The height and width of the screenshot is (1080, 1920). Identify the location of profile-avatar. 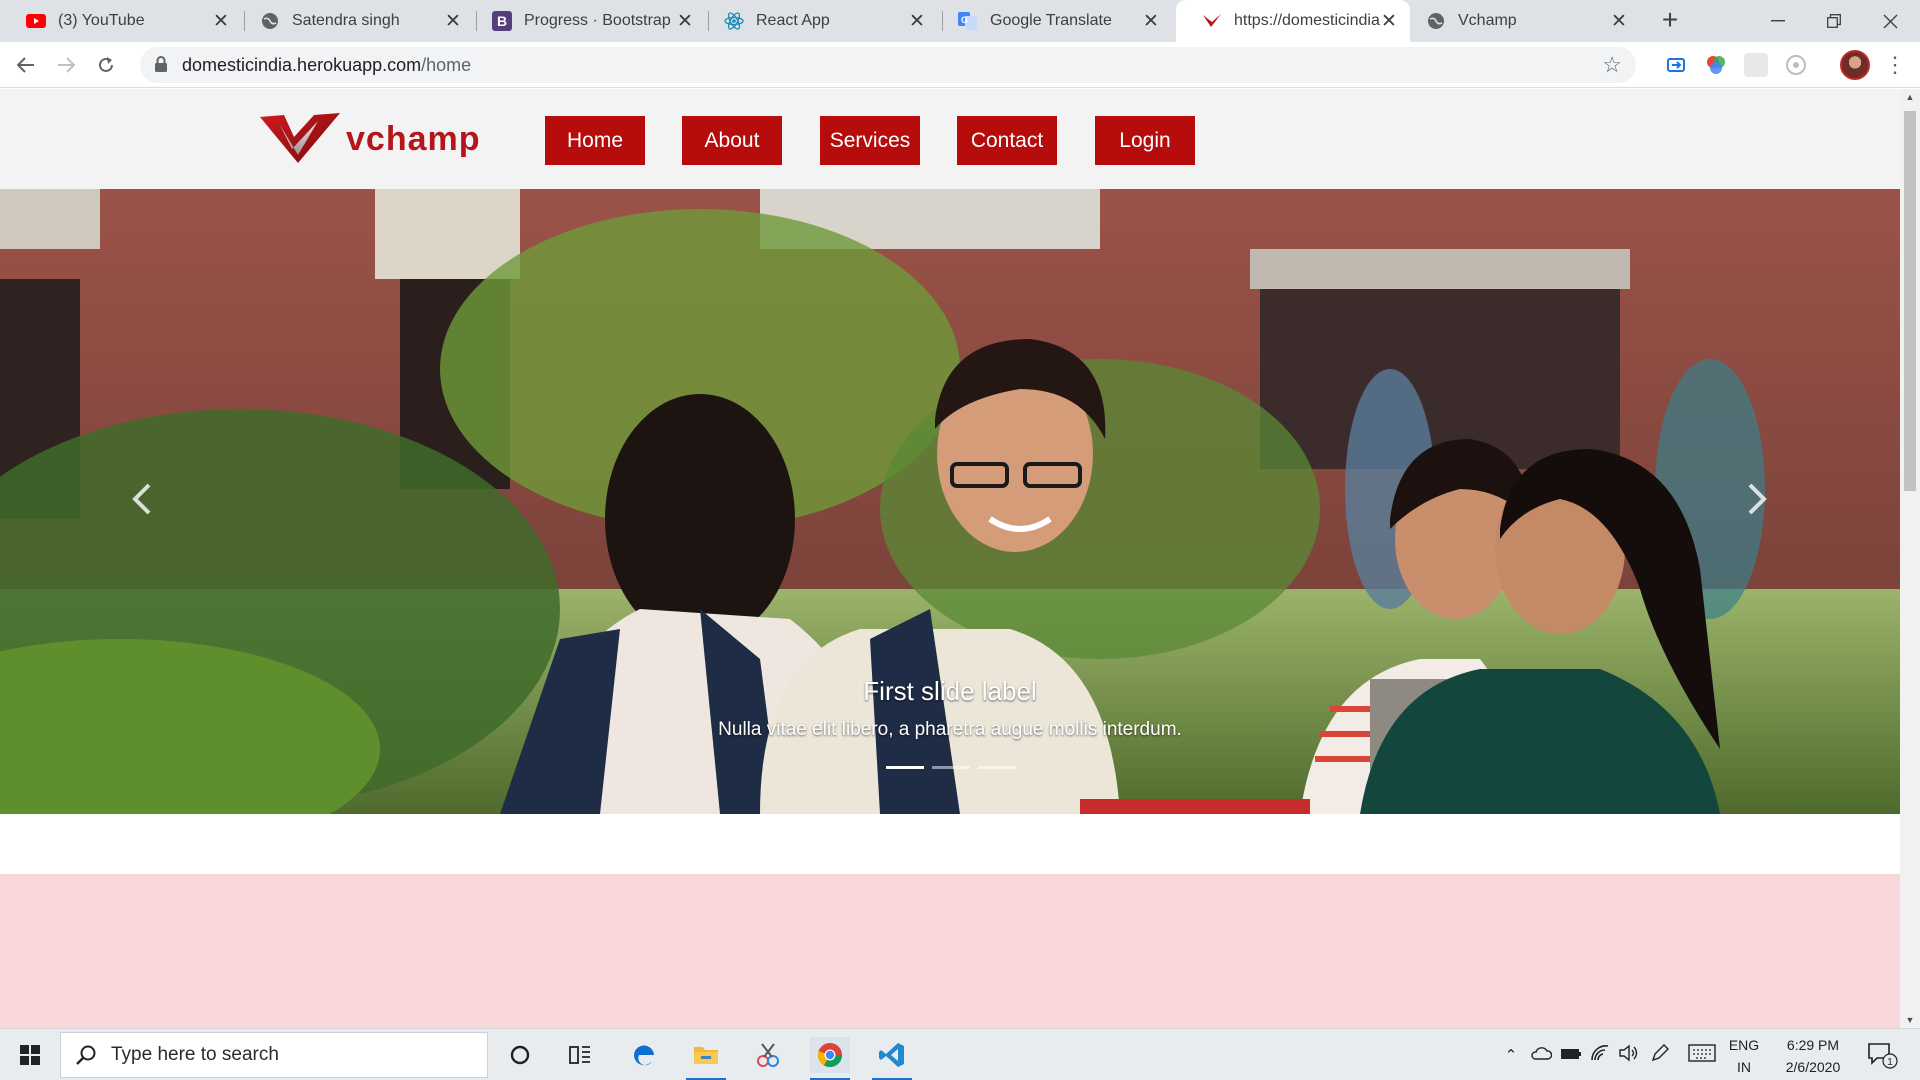
(1855, 65).